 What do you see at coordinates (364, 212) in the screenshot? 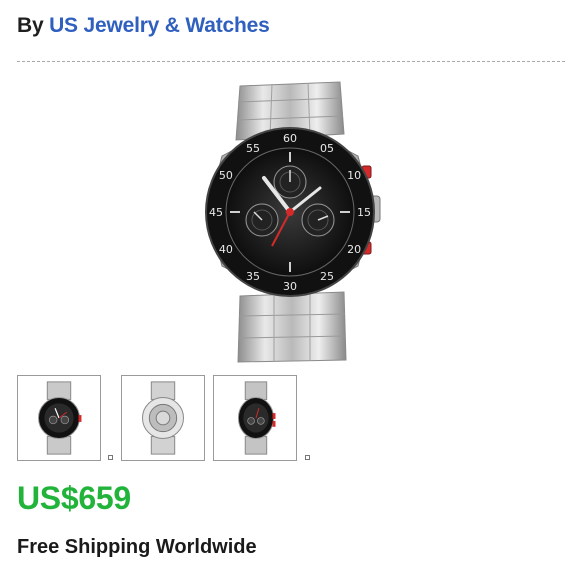
I see `bezel-number: 15` at bounding box center [364, 212].